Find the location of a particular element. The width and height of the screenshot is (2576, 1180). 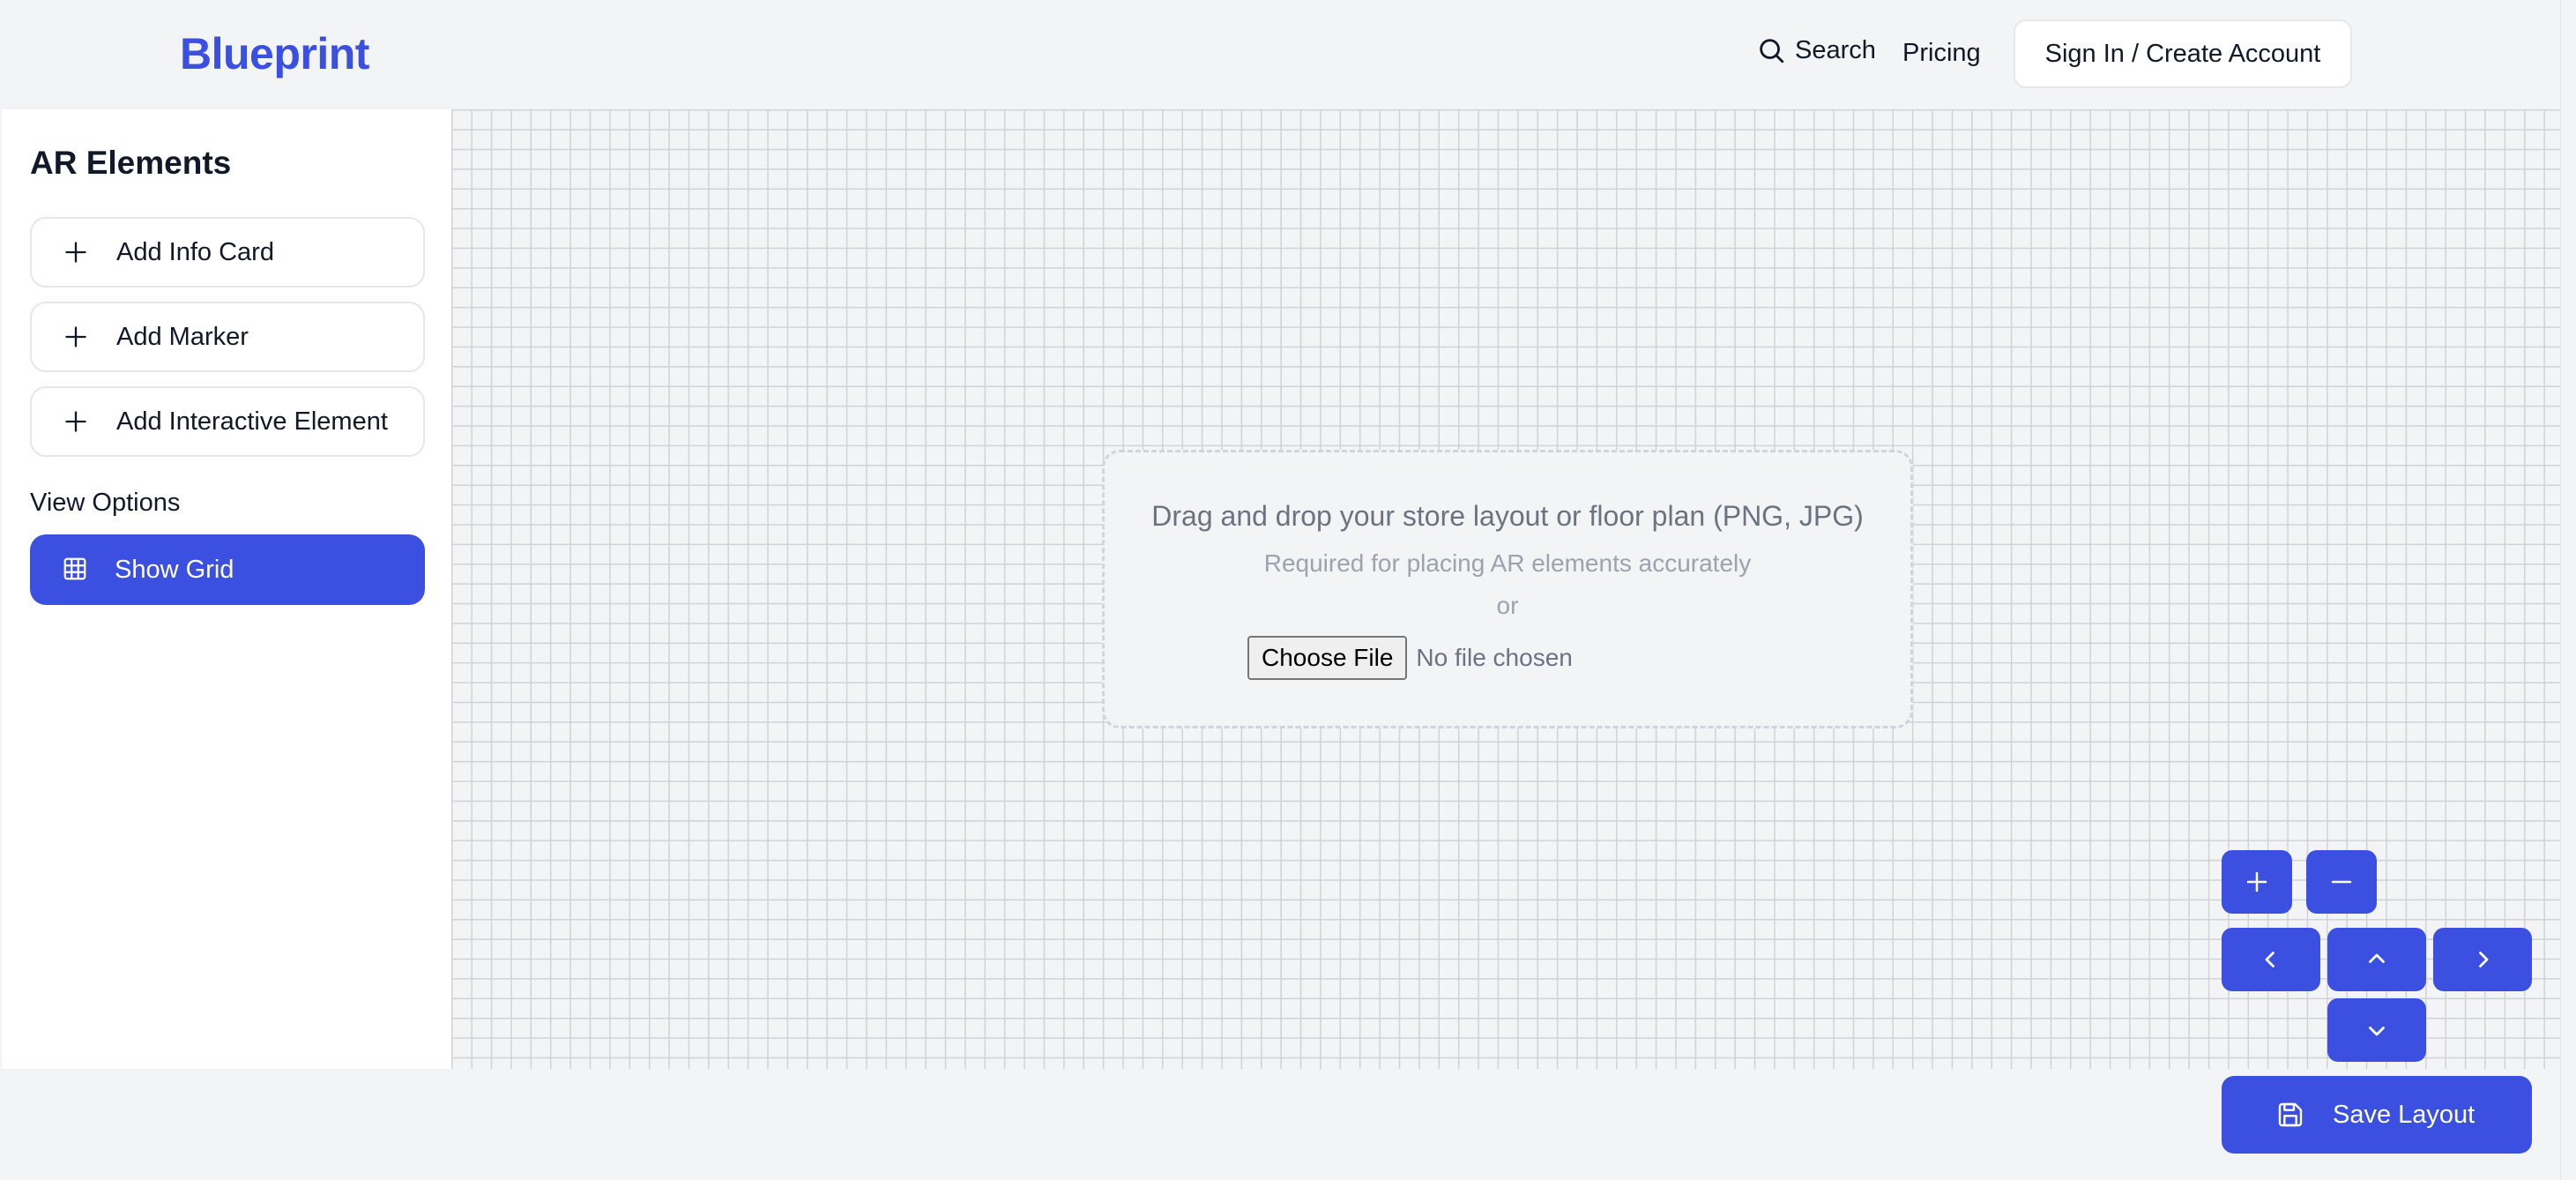

sidebar-title: AR Elements is located at coordinates (131, 163).